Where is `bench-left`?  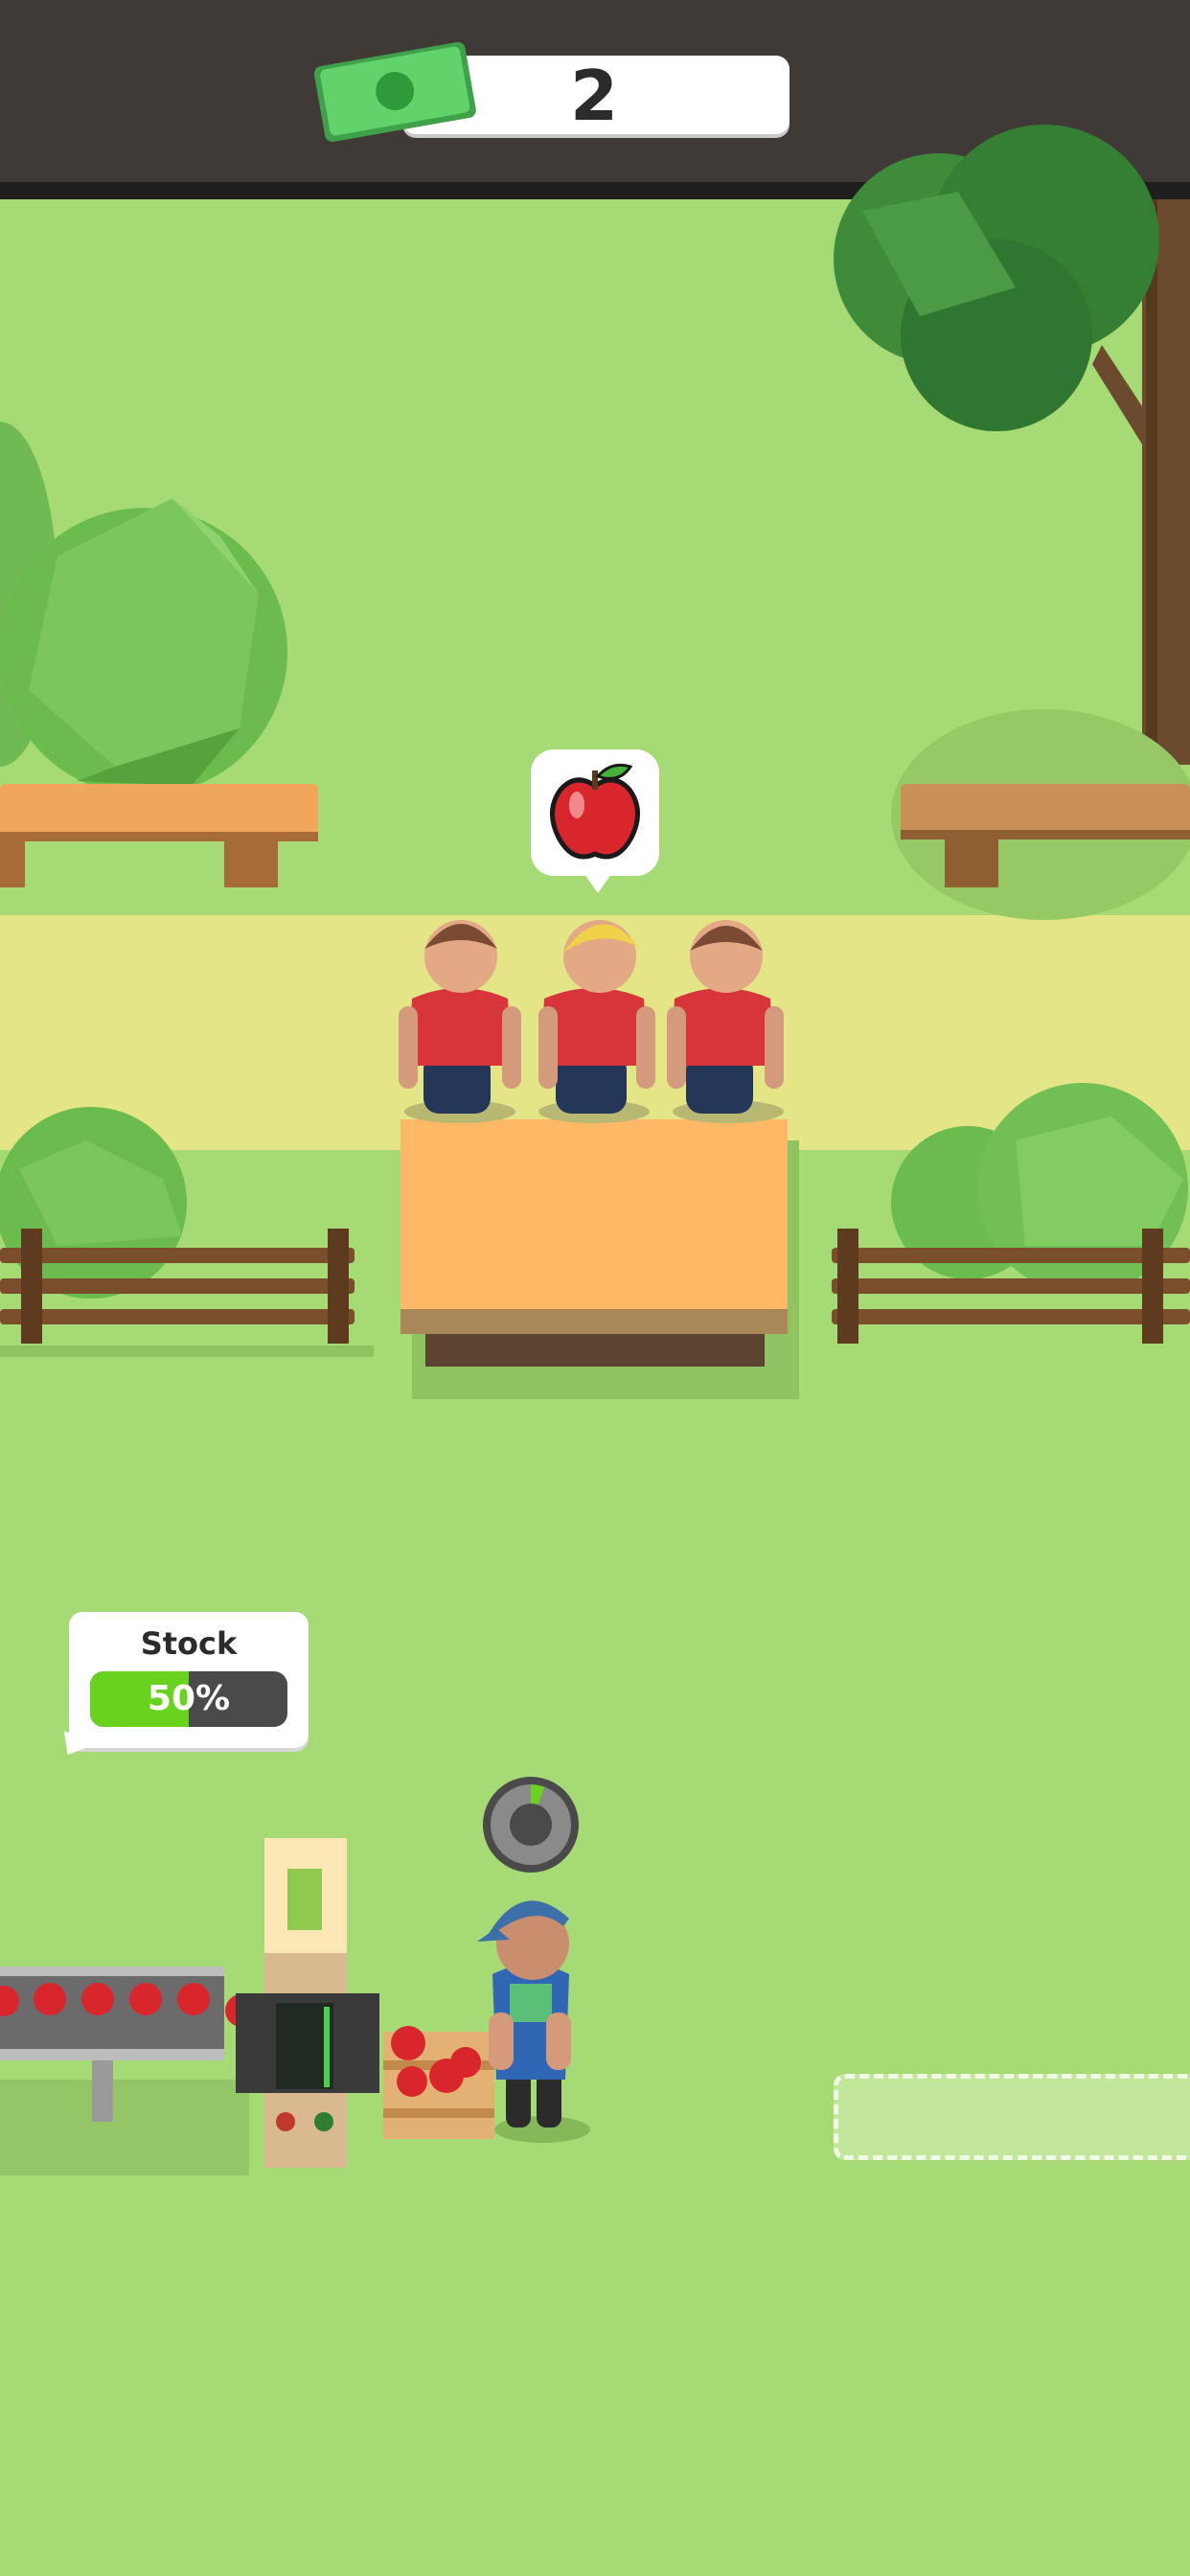 bench-left is located at coordinates (159, 835).